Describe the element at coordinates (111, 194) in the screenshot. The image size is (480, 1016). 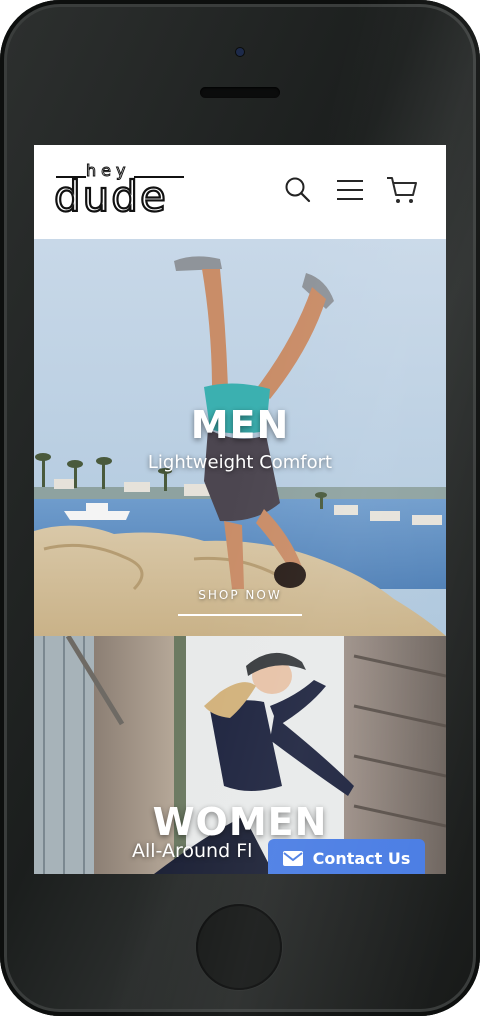
I see `logo-main-text: dude` at that location.